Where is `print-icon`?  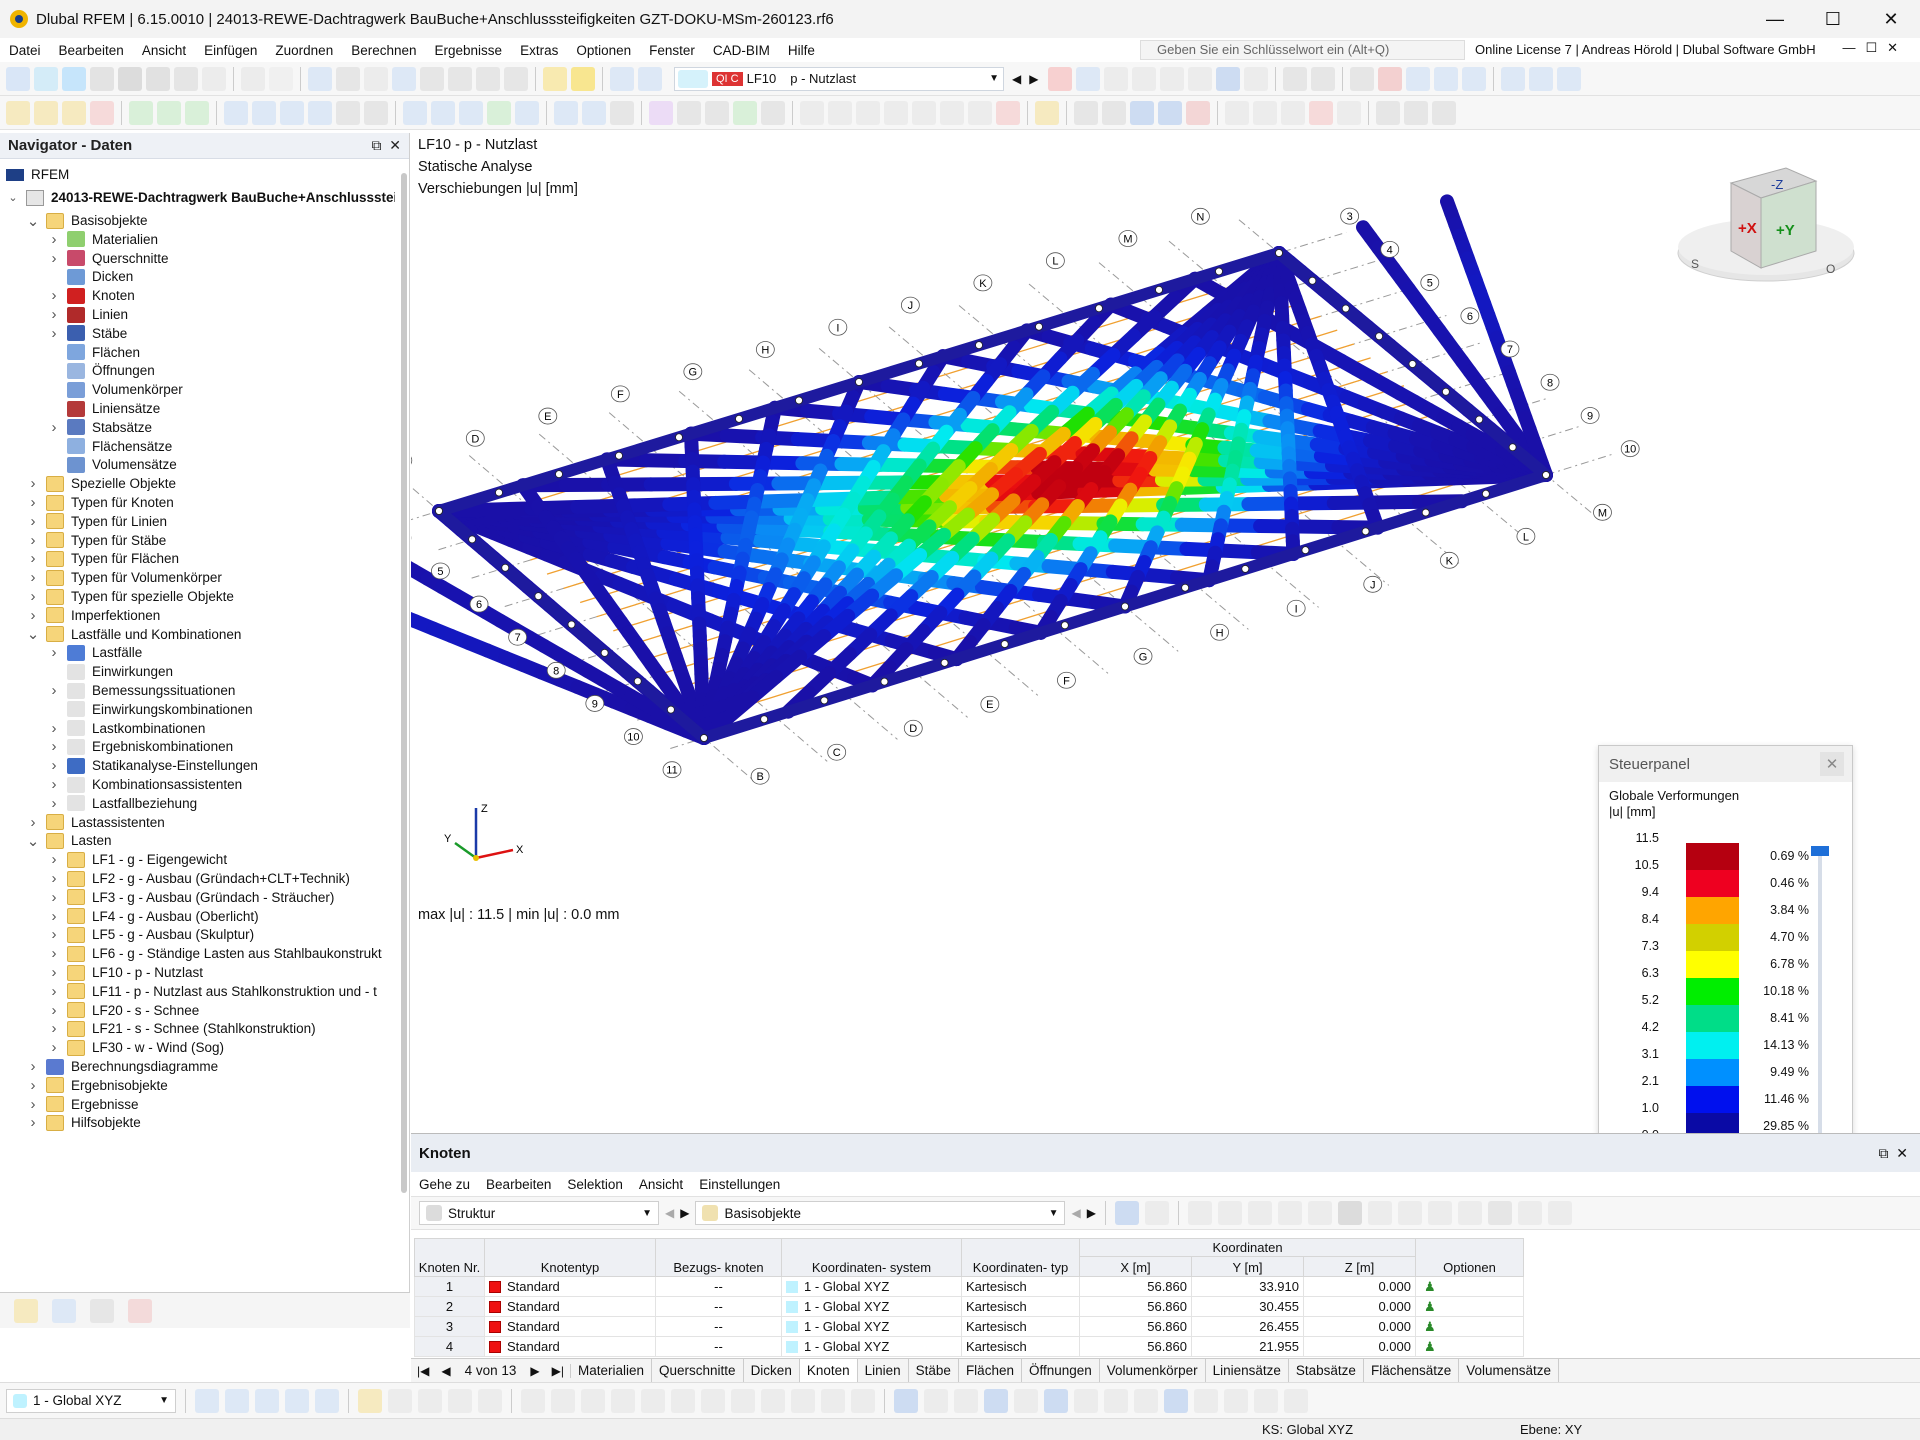
print-icon is located at coordinates (158, 78).